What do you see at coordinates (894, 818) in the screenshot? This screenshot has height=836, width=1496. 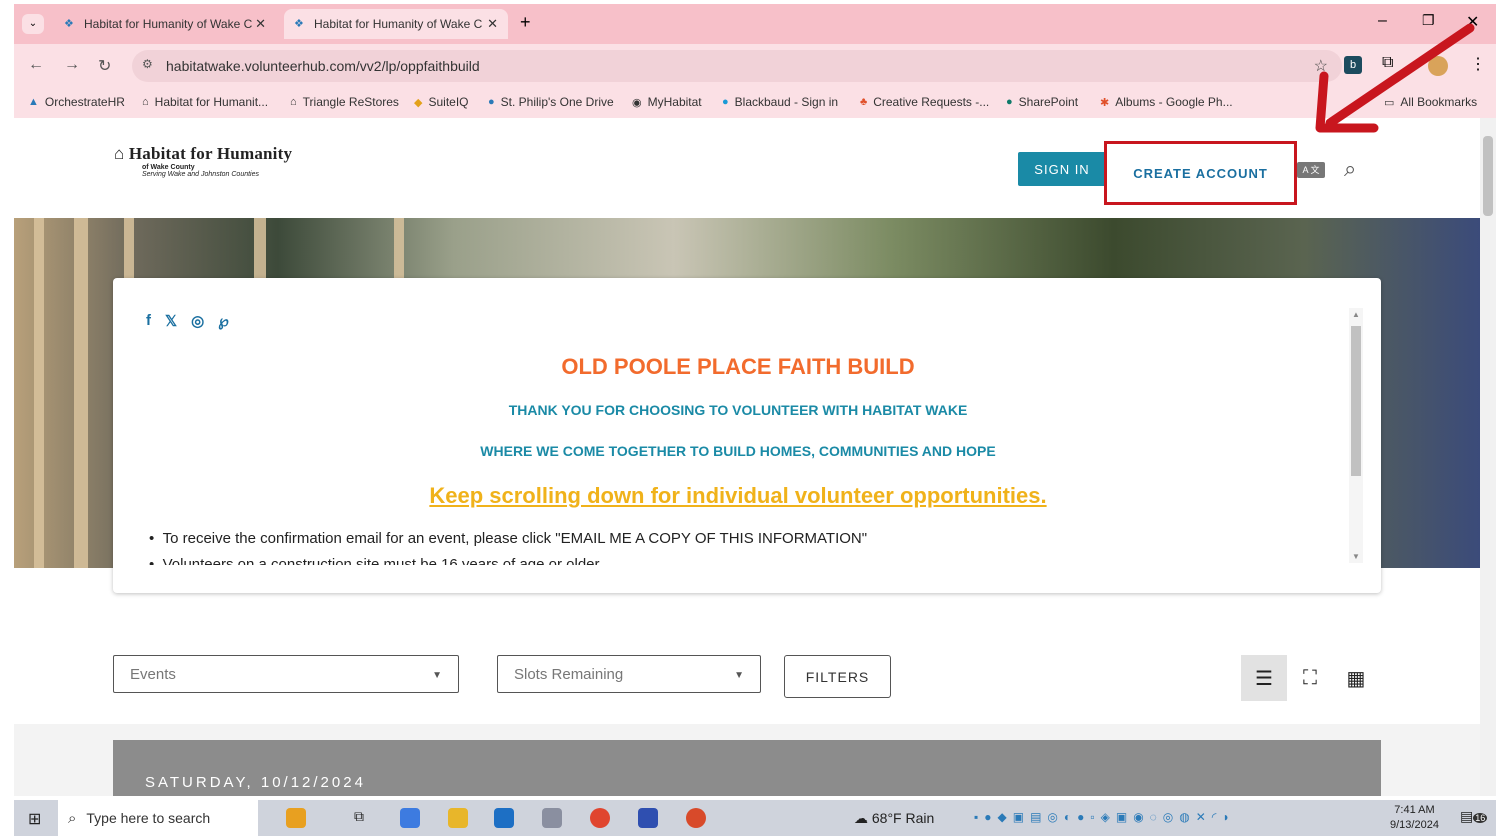 I see `weather-widget: ☁ 68°F Rain` at bounding box center [894, 818].